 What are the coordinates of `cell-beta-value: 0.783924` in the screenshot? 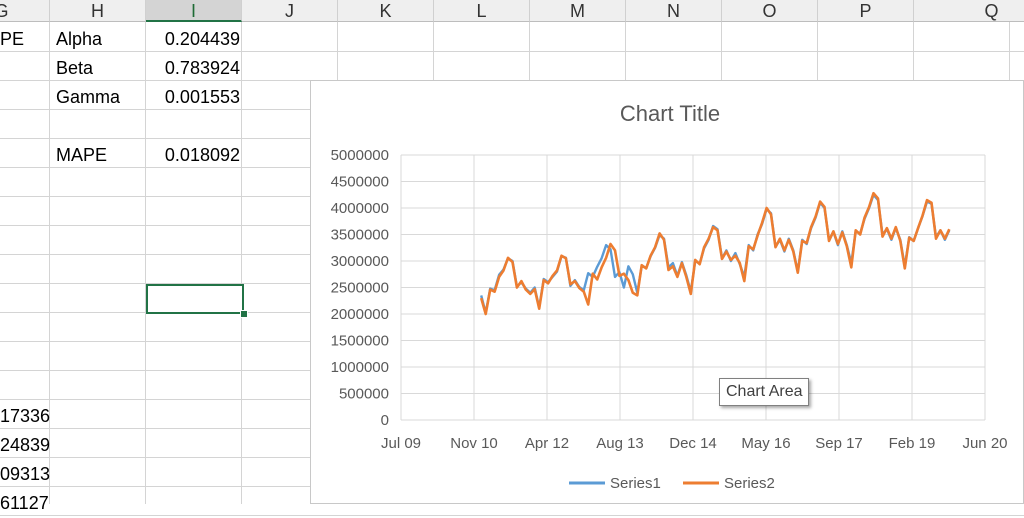 It's located at (194, 68).